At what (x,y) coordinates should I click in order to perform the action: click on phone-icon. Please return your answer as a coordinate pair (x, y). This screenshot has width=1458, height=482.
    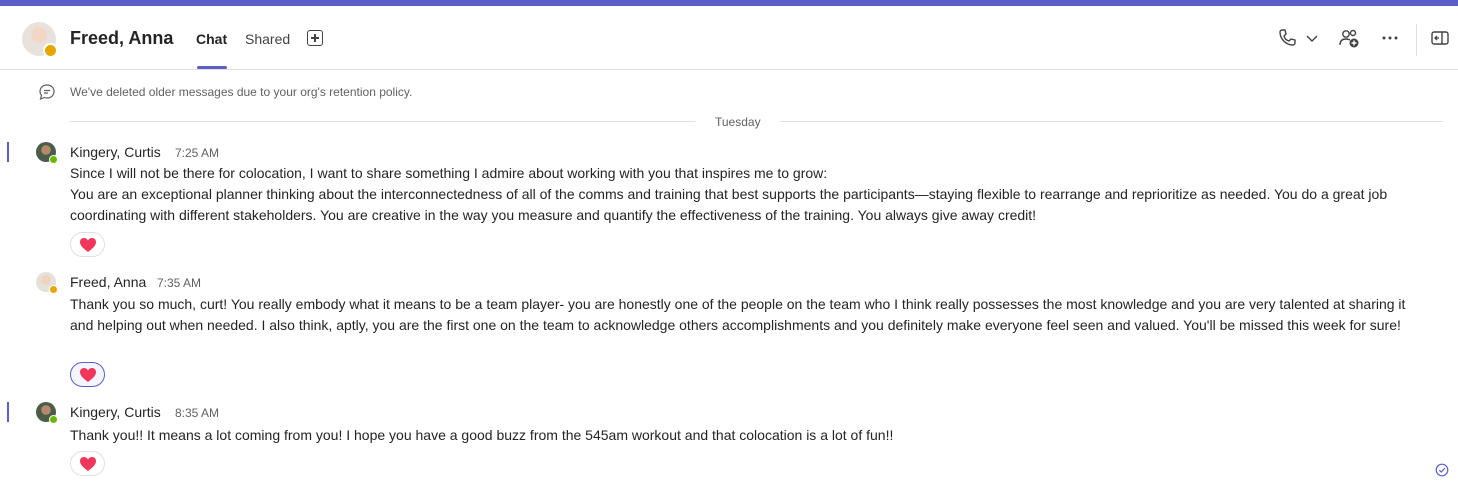
    Looking at the image, I should click on (1287, 38).